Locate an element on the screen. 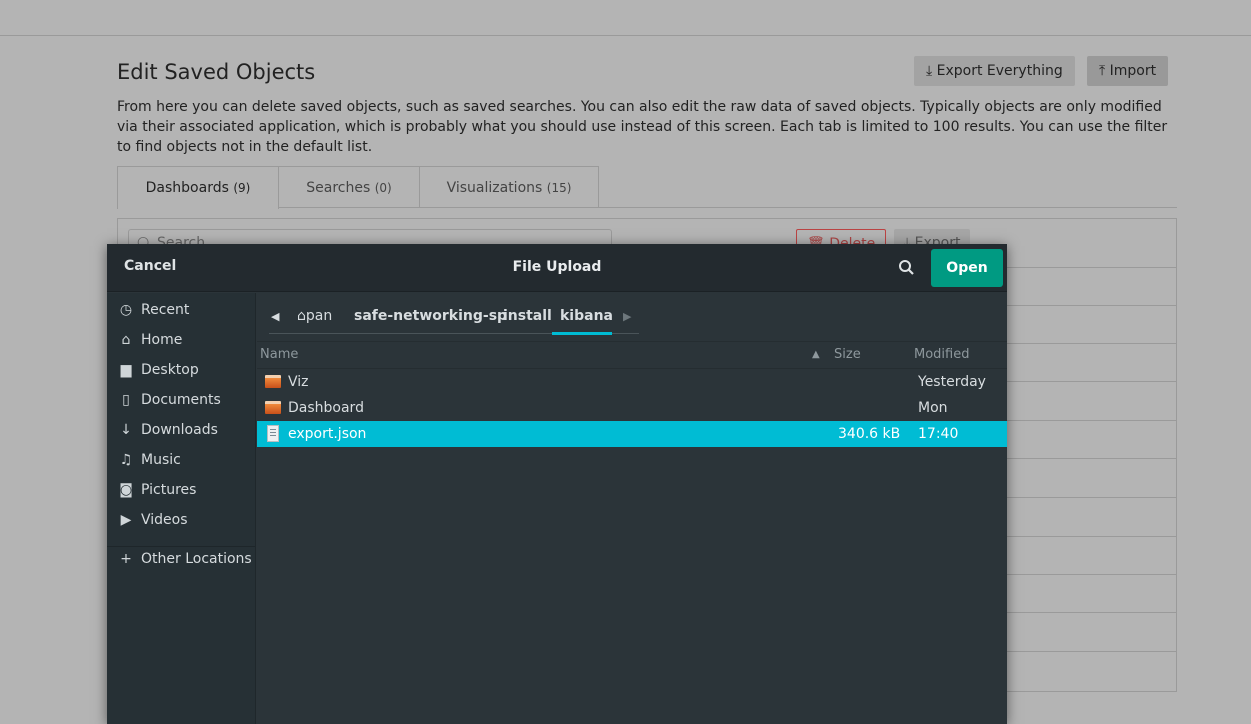  folder-icon: ▆ is located at coordinates (126, 370).